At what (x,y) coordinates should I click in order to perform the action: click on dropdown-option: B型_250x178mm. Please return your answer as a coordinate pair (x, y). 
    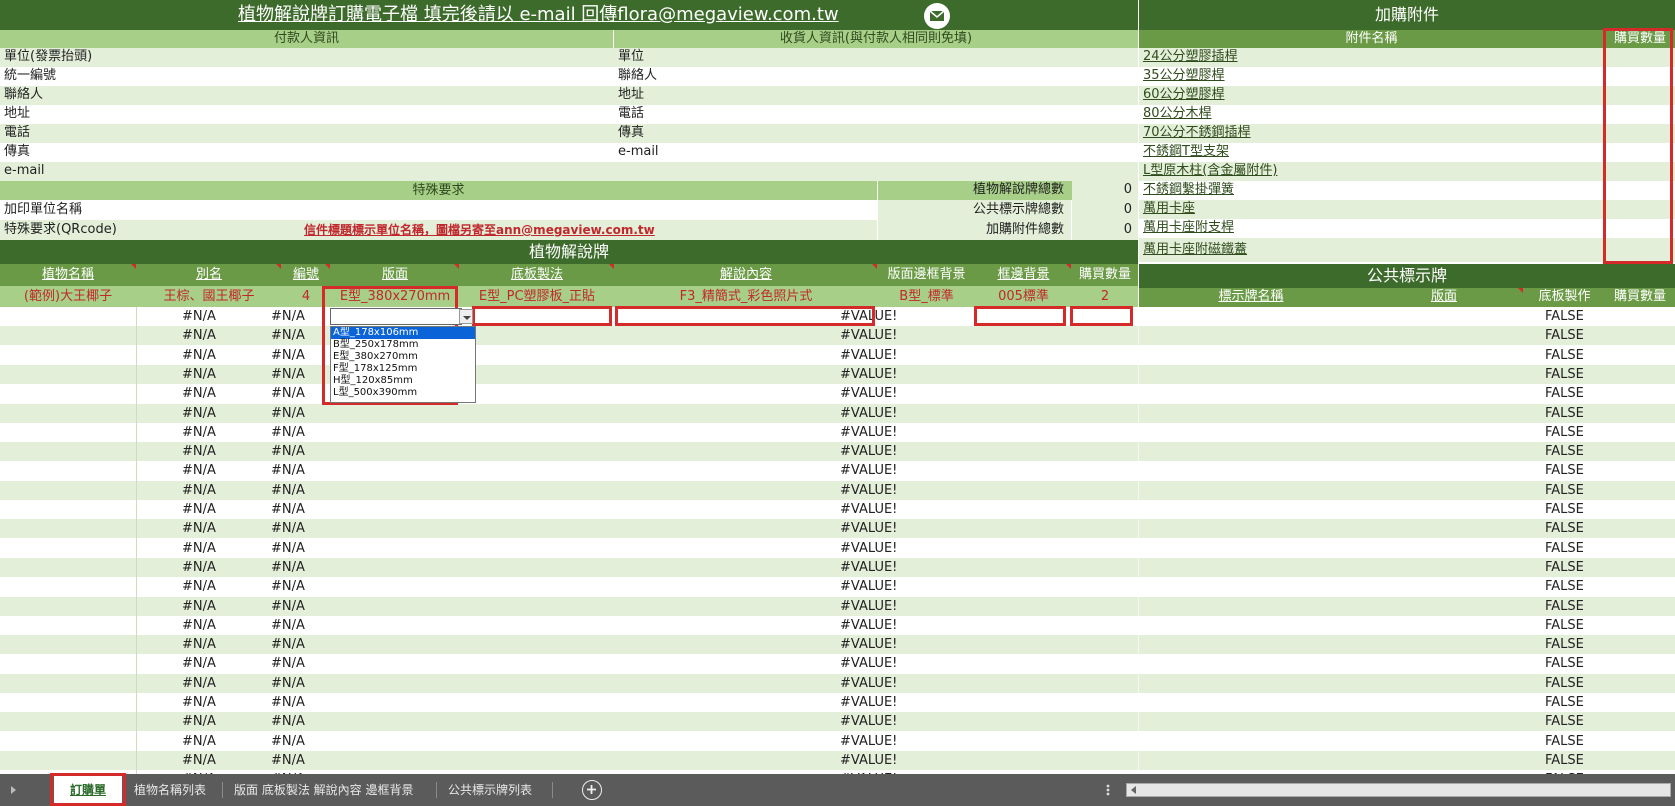
    Looking at the image, I should click on (403, 345).